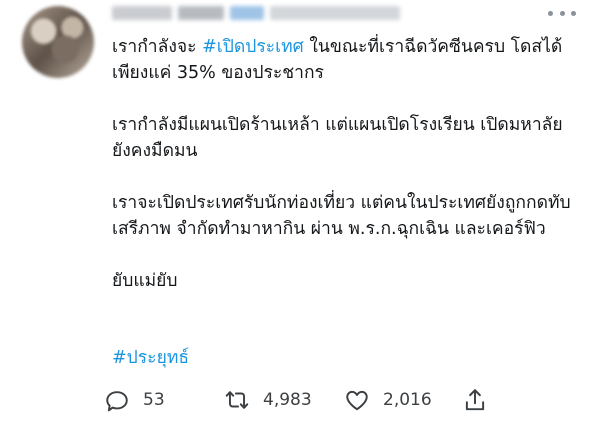 The width and height of the screenshot is (591, 428). I want to click on like-button: 2,016, so click(403, 400).